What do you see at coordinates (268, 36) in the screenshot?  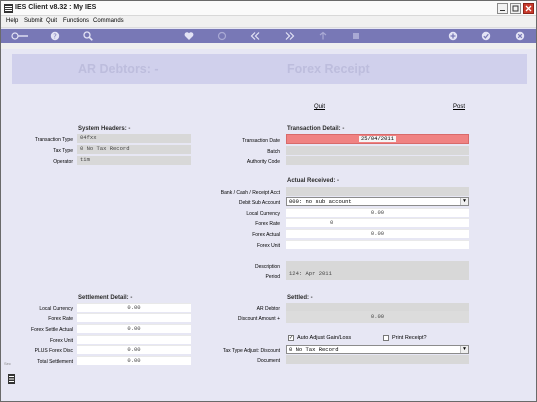 I see `toolbar: ?` at bounding box center [268, 36].